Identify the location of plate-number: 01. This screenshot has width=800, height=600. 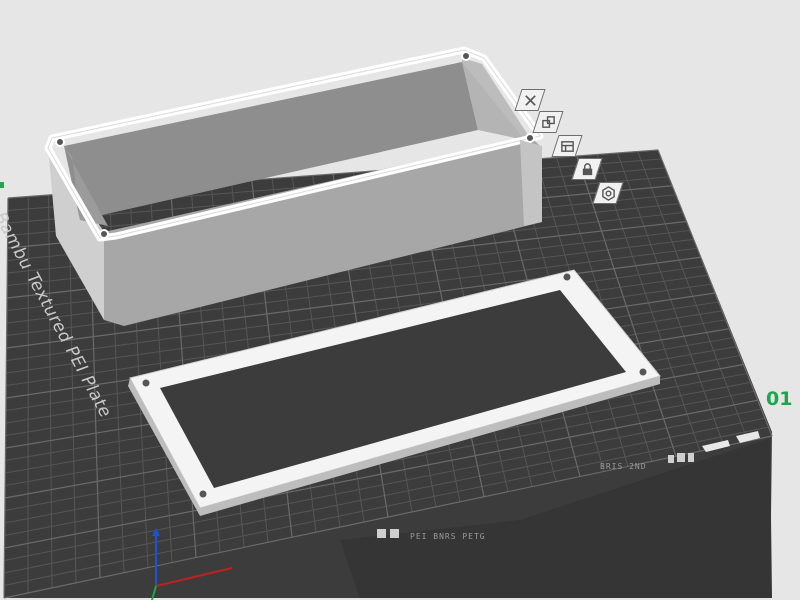
(779, 399).